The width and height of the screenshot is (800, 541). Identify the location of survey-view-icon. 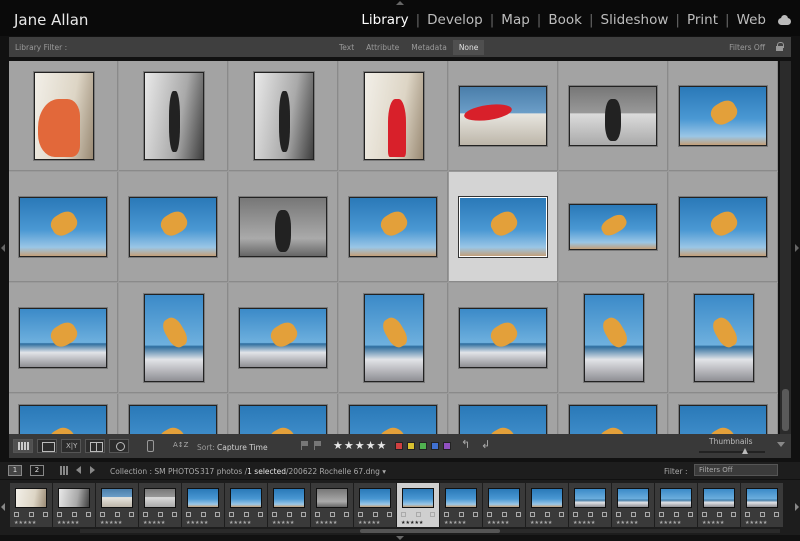
(95, 446).